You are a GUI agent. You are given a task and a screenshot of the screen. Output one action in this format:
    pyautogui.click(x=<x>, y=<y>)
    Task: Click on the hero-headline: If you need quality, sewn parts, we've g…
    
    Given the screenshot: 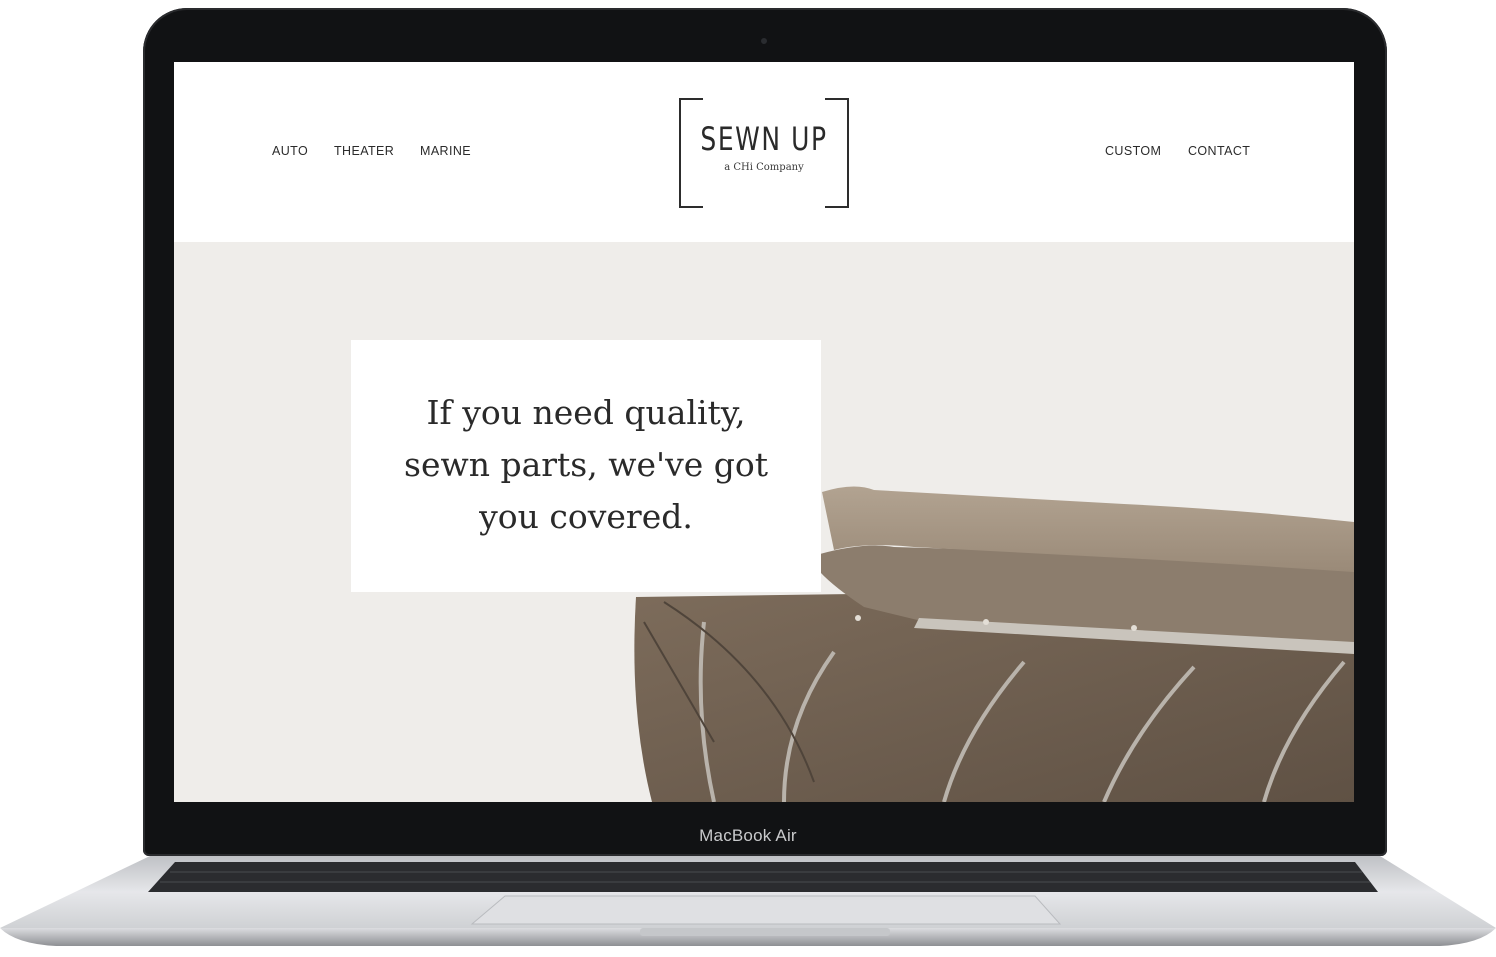 What is the action you would take?
    pyautogui.click(x=586, y=465)
    